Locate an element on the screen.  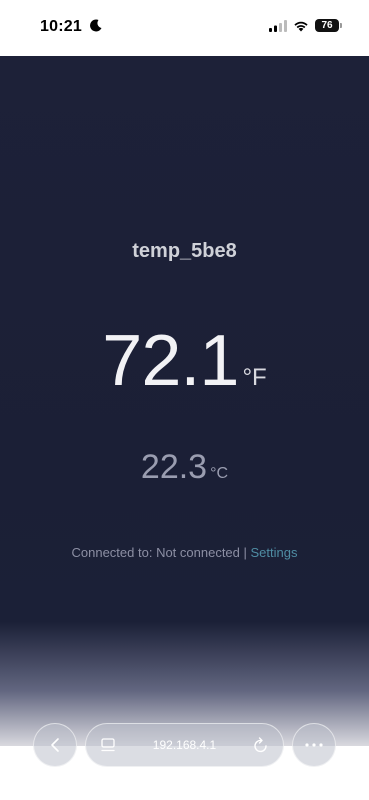
browser-toolbar: 192.168.4.1 is located at coordinates (184, 746).